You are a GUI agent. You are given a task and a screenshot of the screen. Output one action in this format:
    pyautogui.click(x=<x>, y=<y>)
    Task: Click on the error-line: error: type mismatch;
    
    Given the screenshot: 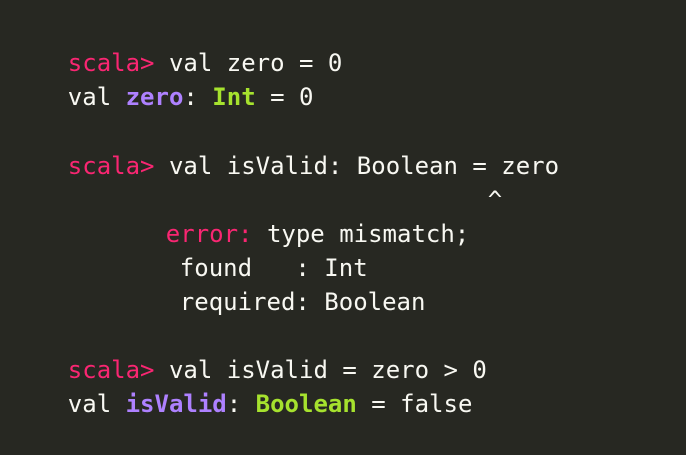 What is the action you would take?
    pyautogui.click(x=288, y=215)
    